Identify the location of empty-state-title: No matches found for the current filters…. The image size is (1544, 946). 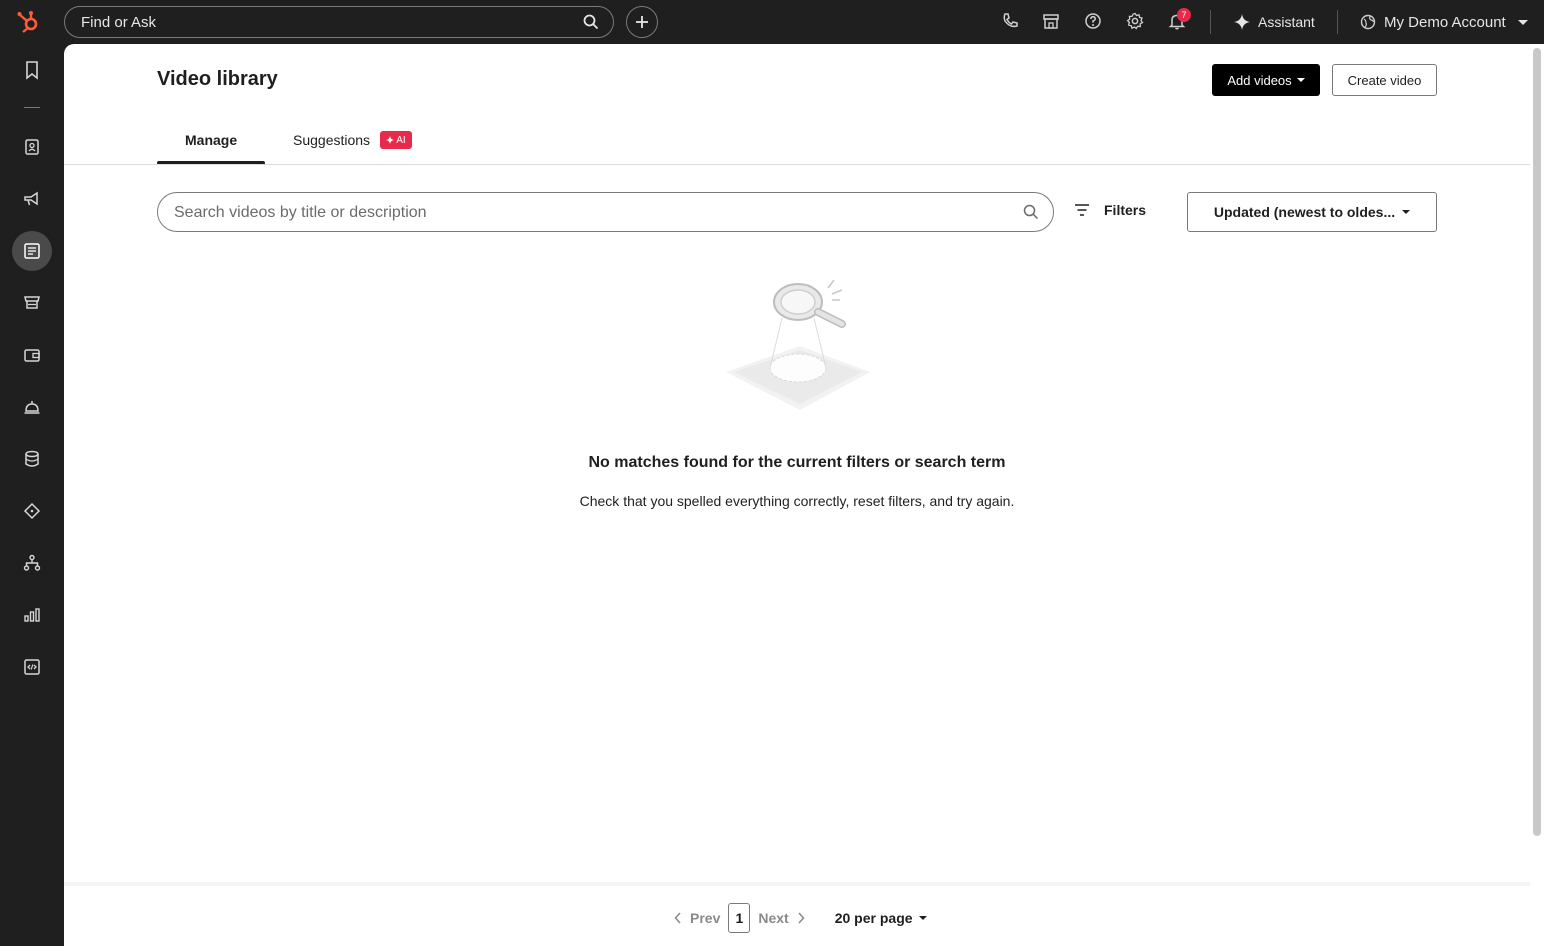
(797, 462).